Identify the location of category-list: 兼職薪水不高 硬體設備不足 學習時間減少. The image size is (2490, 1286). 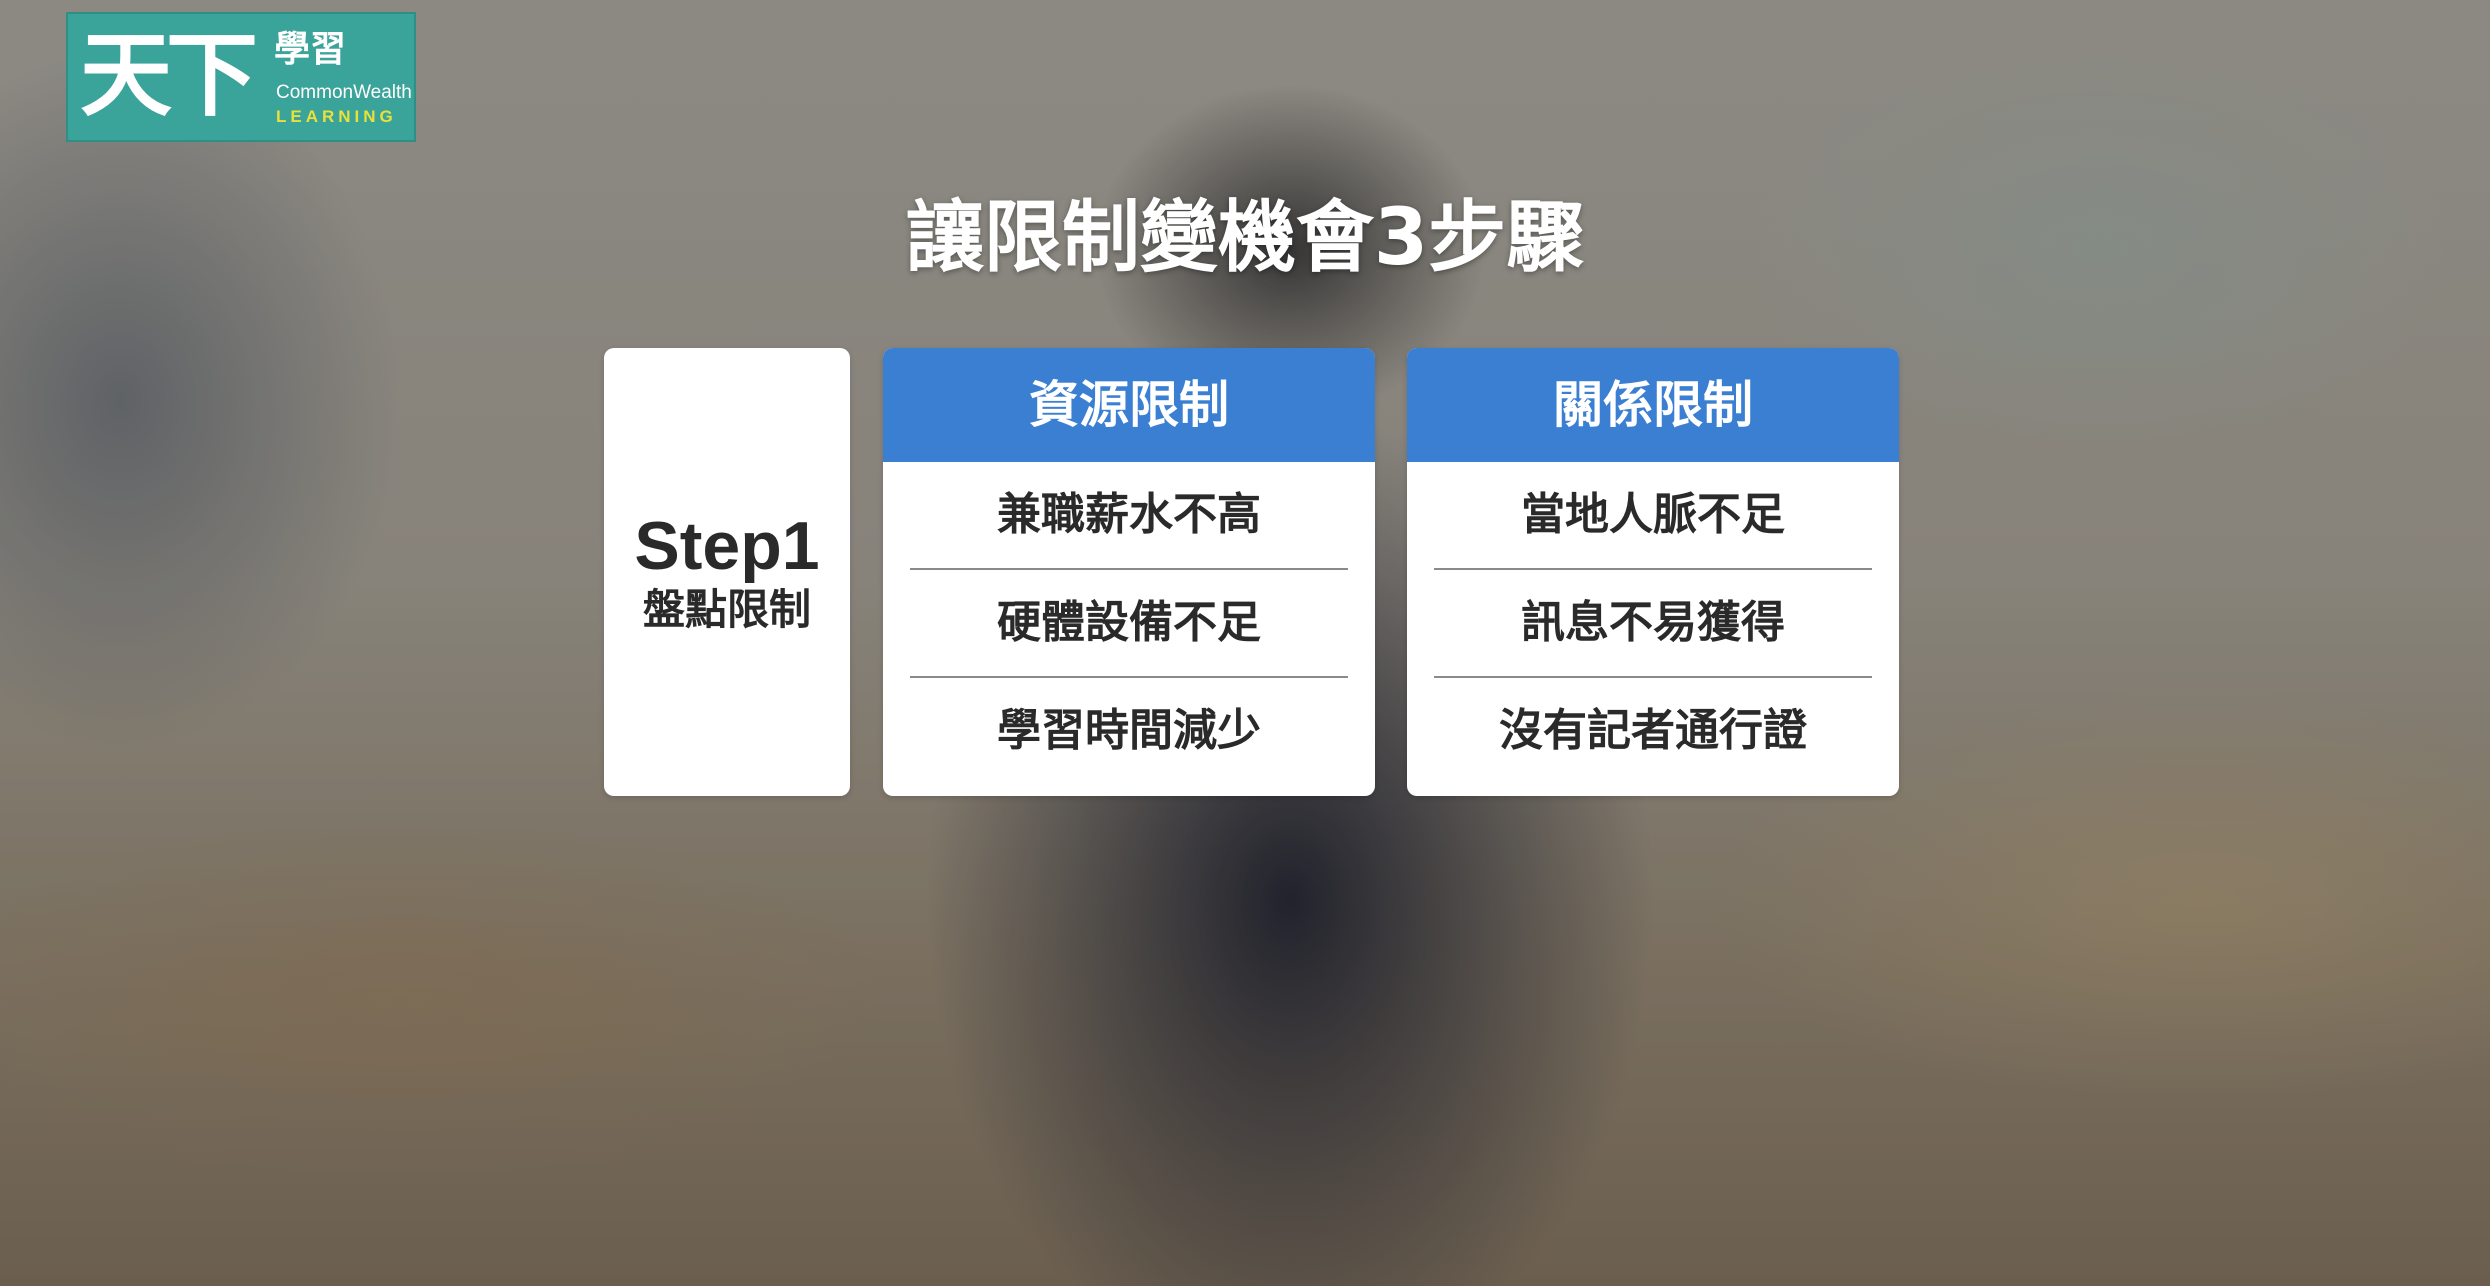
(1129, 623).